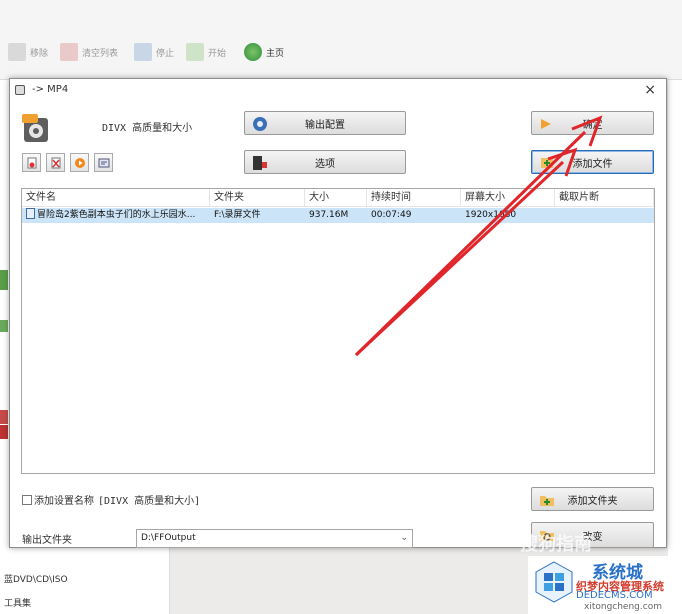  I want to click on add-folder-label: 添加文件夹, so click(592, 501).